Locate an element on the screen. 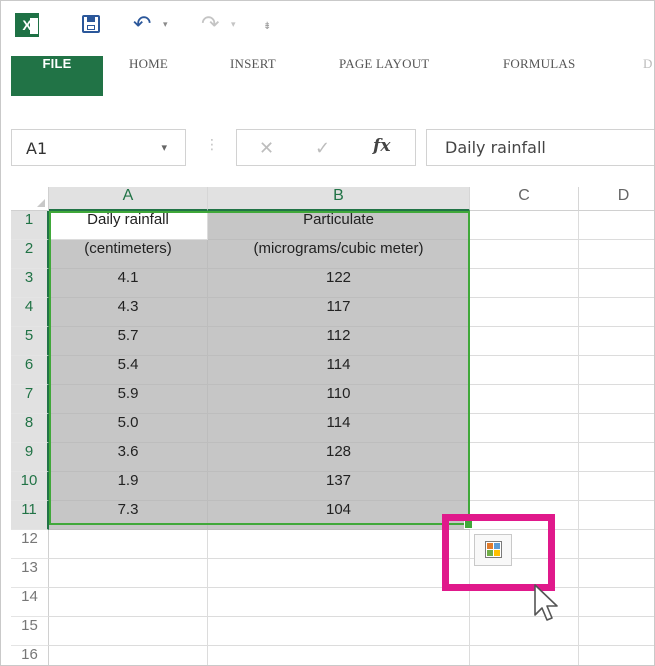 This screenshot has height=666, width=655. cell-b15 is located at coordinates (339, 631).